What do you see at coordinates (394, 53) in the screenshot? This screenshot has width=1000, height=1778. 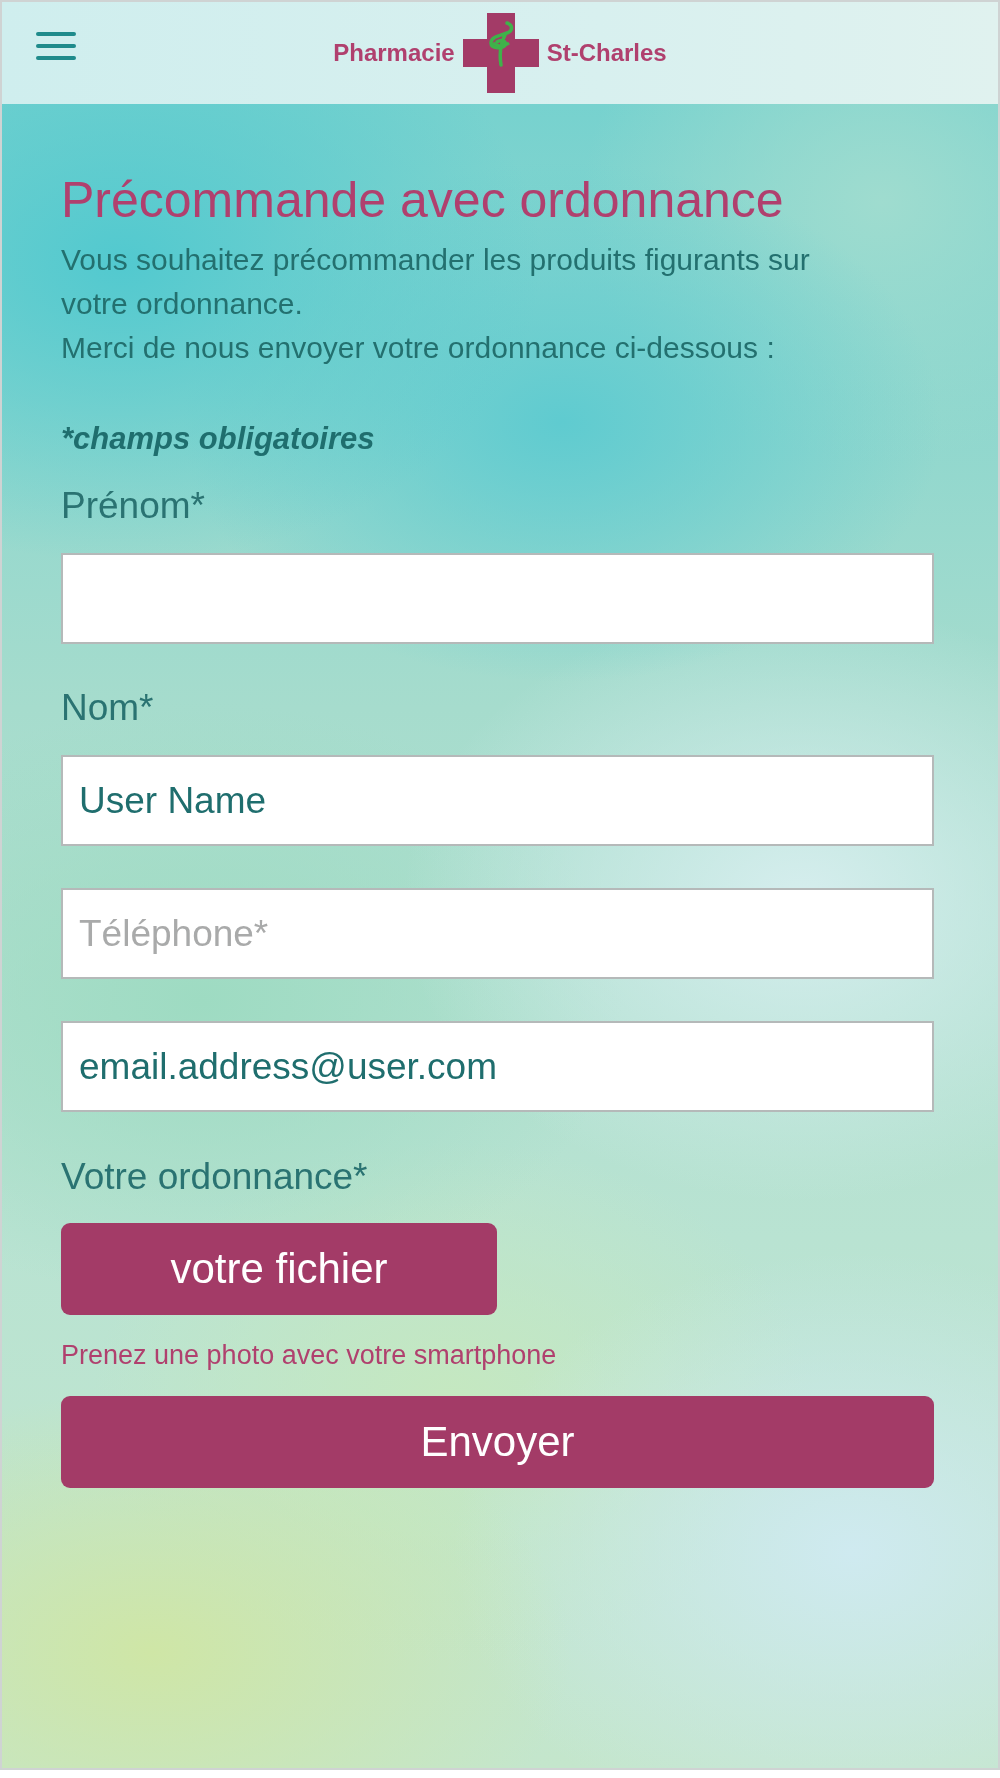 I see `logo-text: Pharmacie` at bounding box center [394, 53].